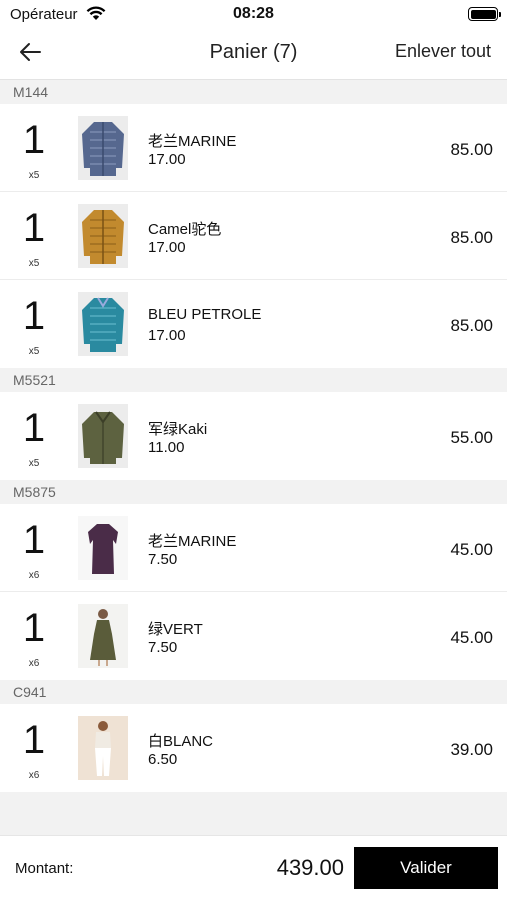  Describe the element at coordinates (253, 236) in the screenshot. I see `cart-item: 1 x5 Camel驼色 17.00 85.00` at that location.